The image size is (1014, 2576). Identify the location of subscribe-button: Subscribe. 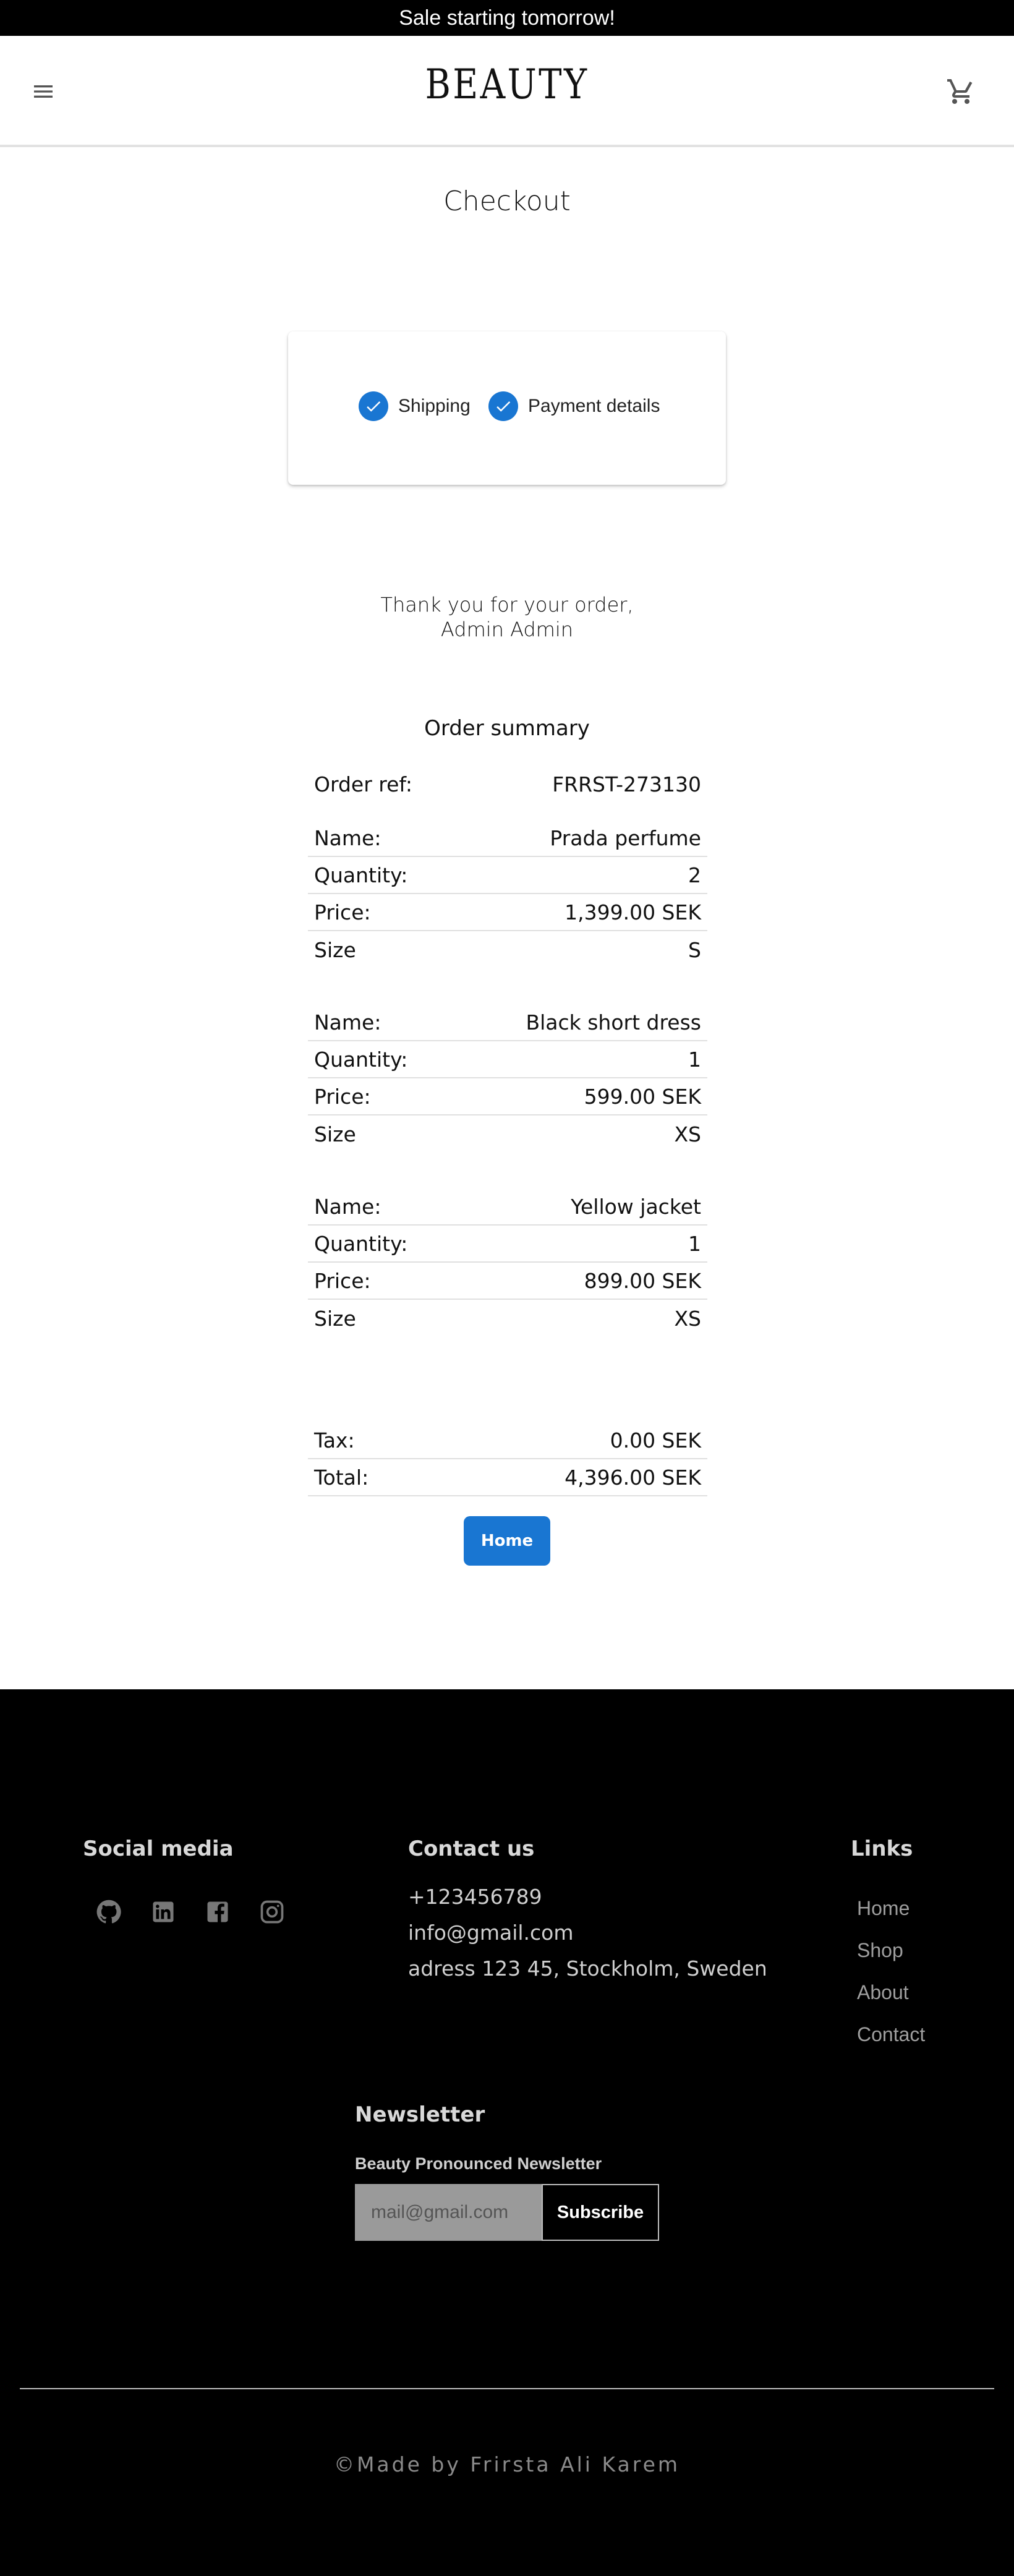
(600, 2212).